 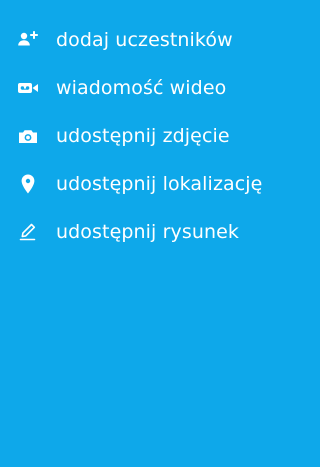 I want to click on menu-item-share-drawing: udostępnij rysunek, so click(x=140, y=232).